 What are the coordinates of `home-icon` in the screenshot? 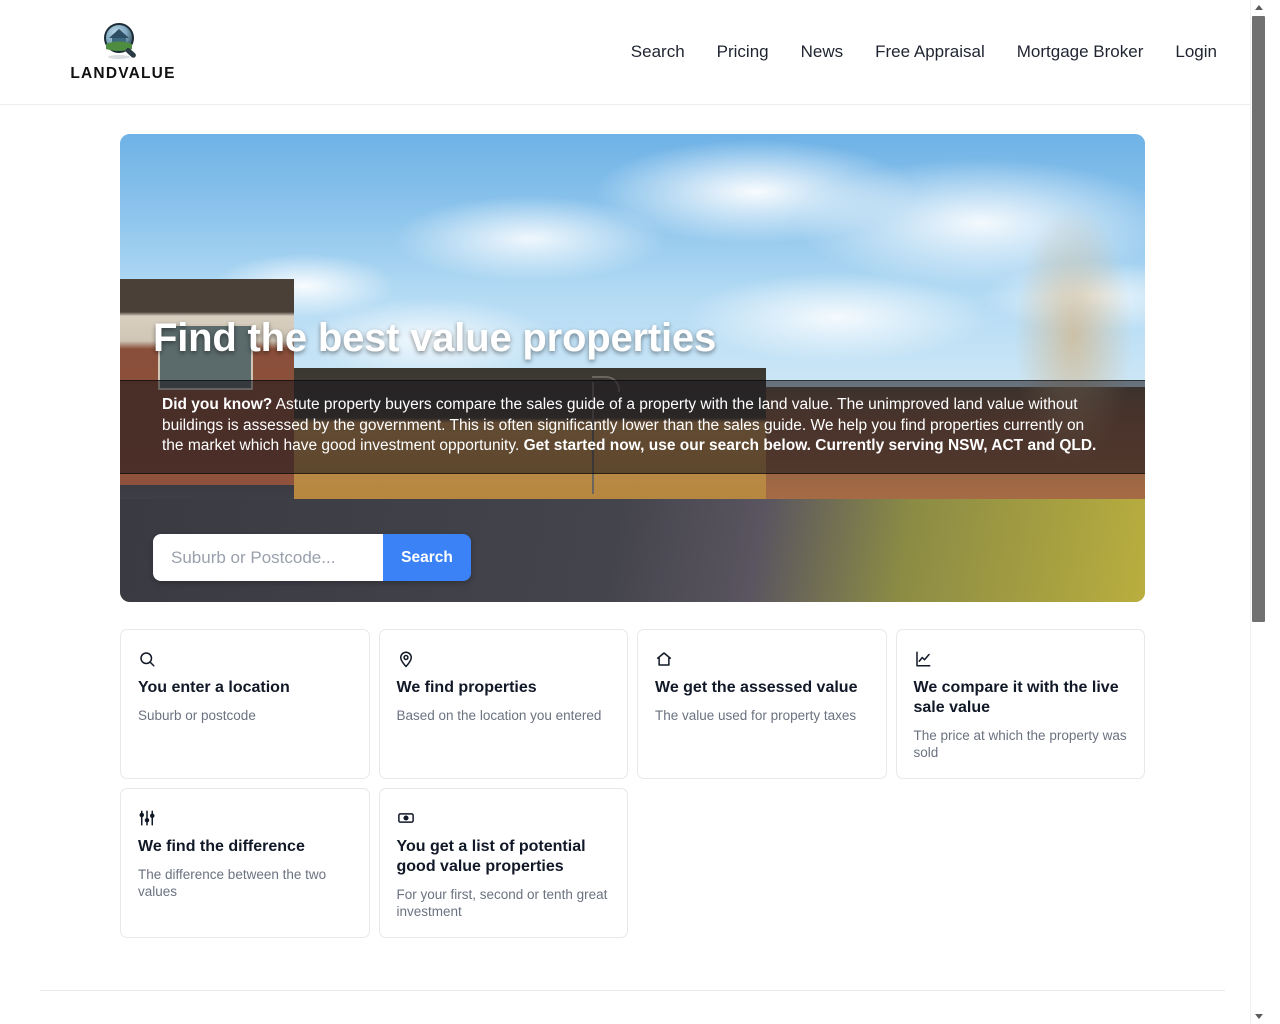 It's located at (762, 659).